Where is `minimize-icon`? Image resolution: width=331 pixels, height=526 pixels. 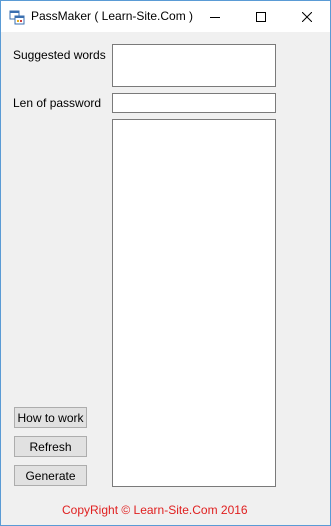 minimize-icon is located at coordinates (215, 17).